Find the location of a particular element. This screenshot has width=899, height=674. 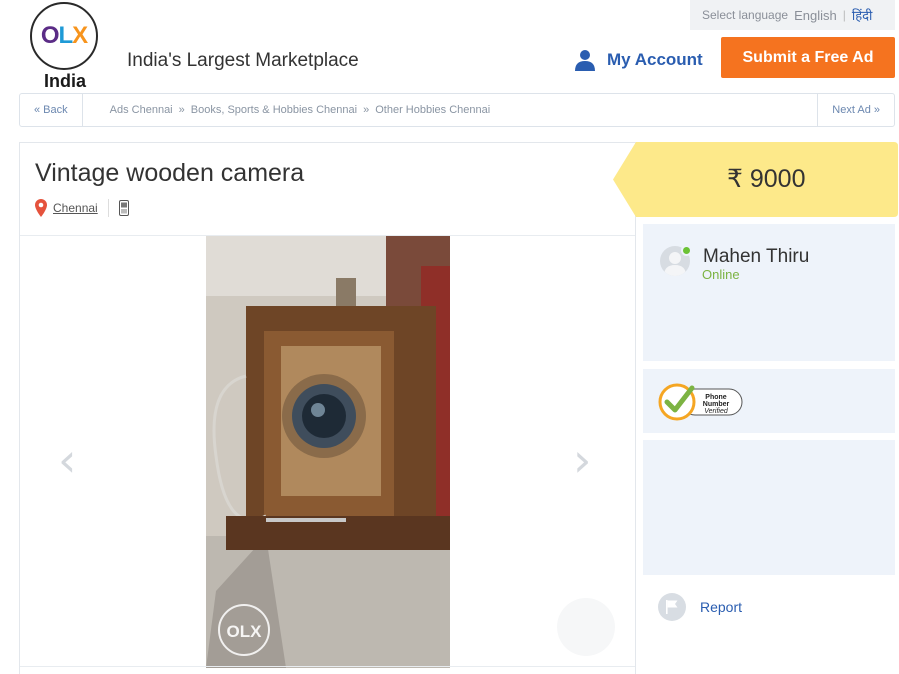

next-ad-link: Next Ad » is located at coordinates (855, 110).